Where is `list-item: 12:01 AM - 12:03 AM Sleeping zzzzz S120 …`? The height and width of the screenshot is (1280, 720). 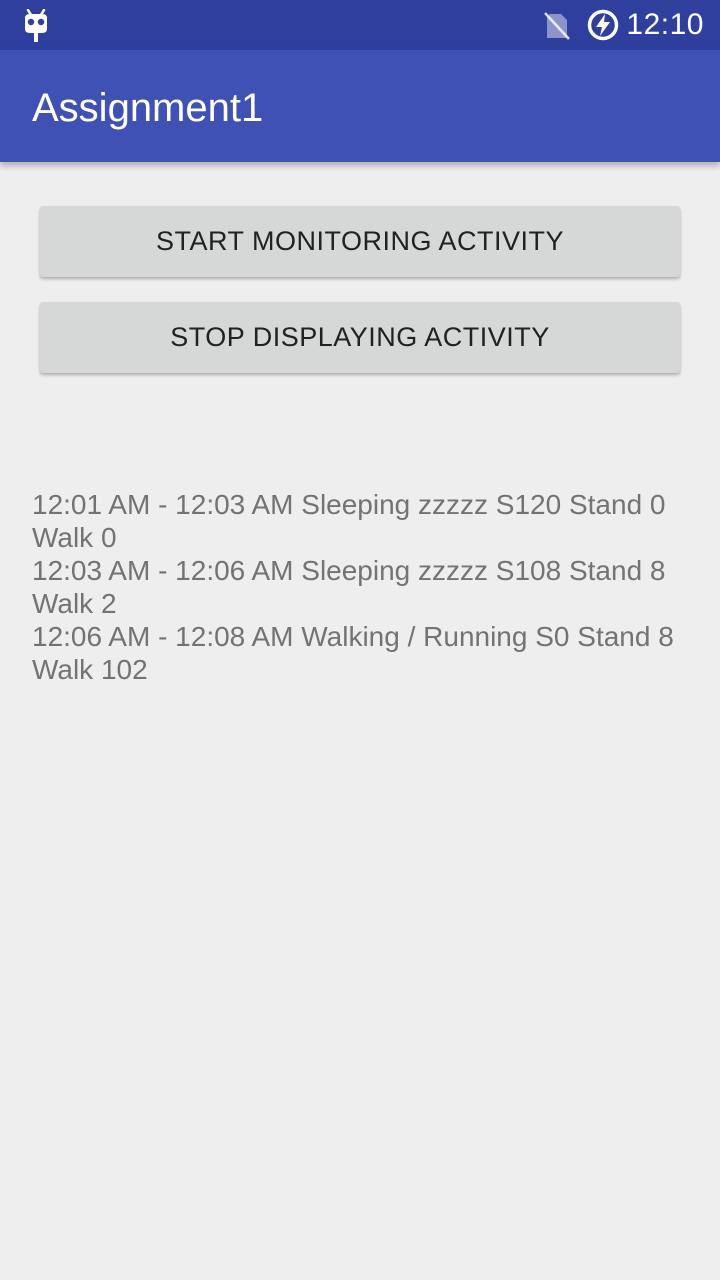 list-item: 12:01 AM - 12:03 AM Sleeping zzzzz S120 … is located at coordinates (353, 521).